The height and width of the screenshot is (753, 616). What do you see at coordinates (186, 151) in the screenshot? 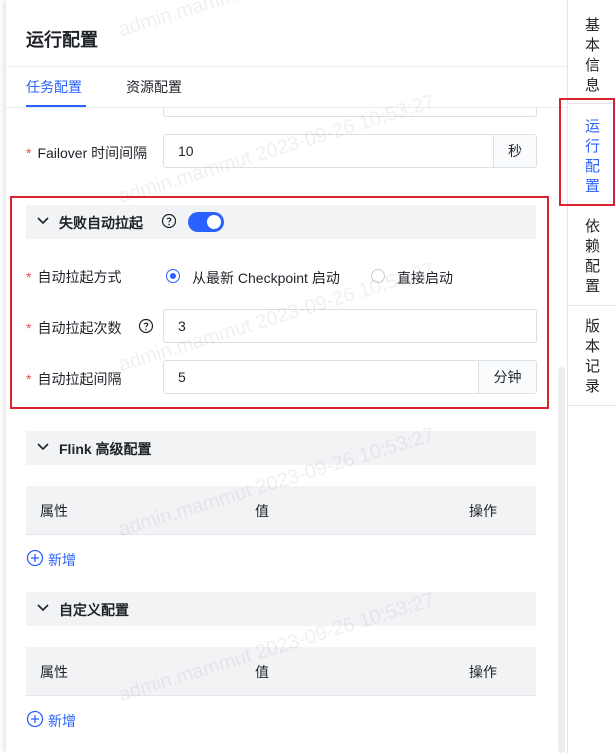
I see `failover-value: 10` at bounding box center [186, 151].